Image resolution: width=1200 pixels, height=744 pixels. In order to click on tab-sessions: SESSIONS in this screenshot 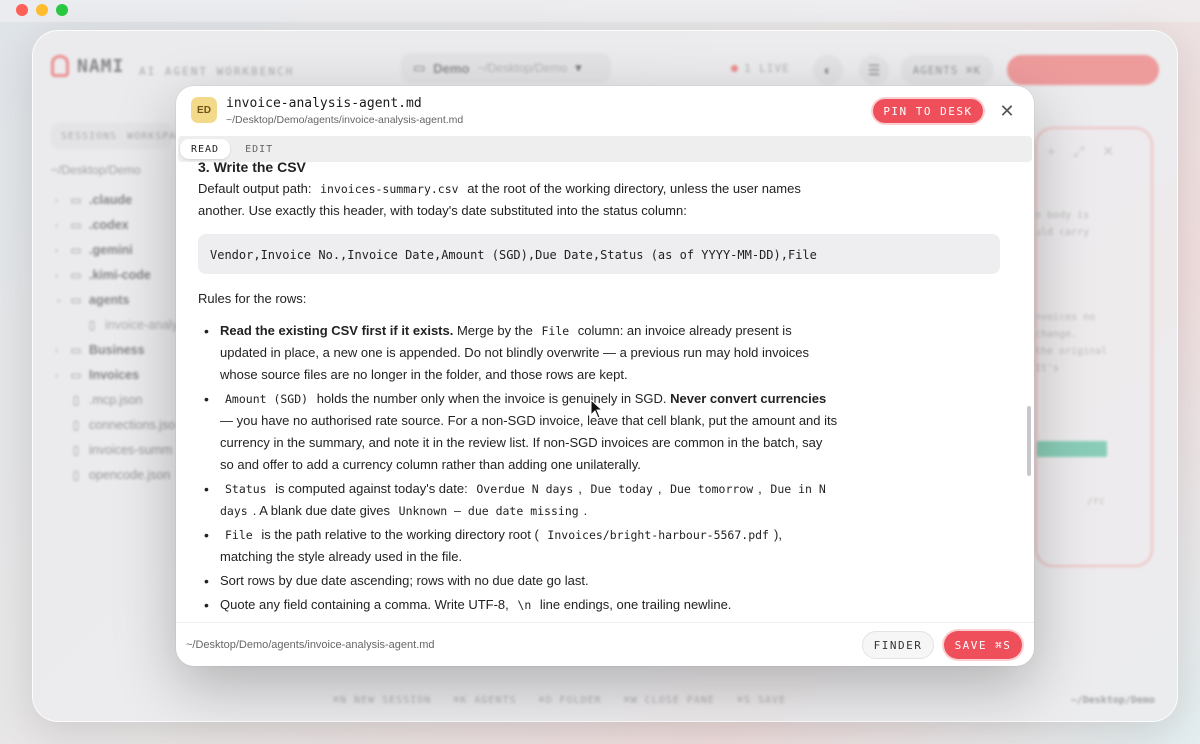, I will do `click(89, 136)`.